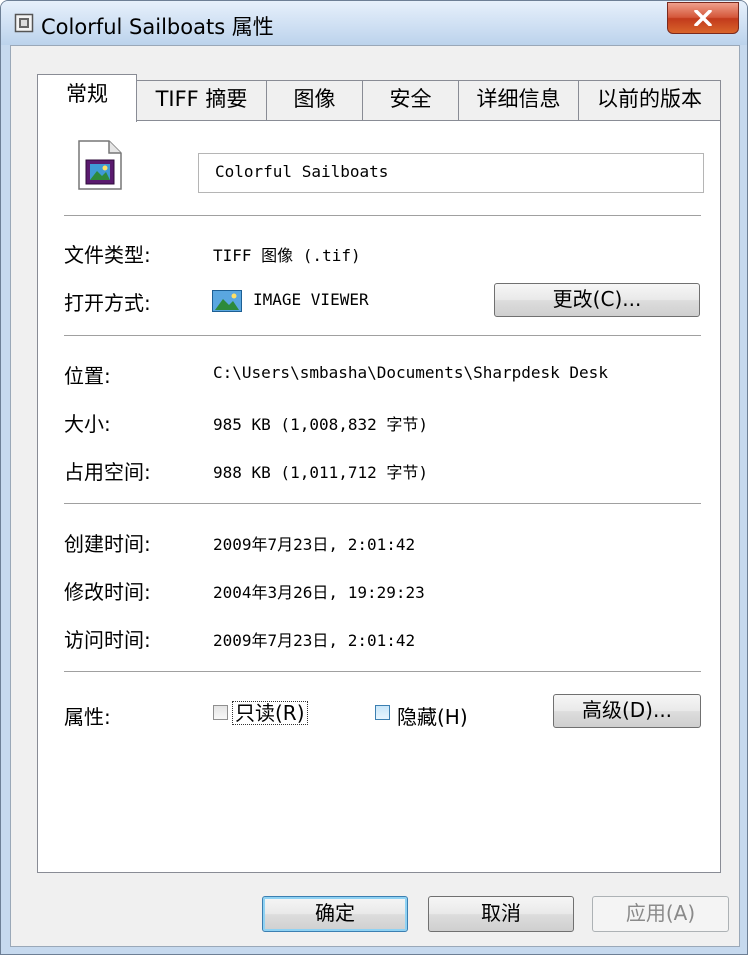 The width and height of the screenshot is (748, 955). I want to click on close-icon, so click(703, 18).